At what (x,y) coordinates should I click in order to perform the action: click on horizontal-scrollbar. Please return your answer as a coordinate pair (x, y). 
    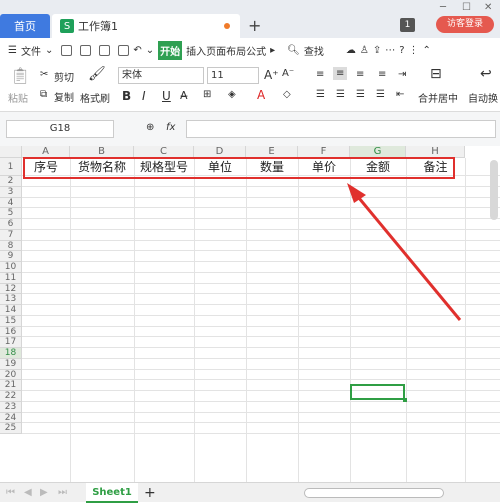
    Looking at the image, I should click on (374, 493).